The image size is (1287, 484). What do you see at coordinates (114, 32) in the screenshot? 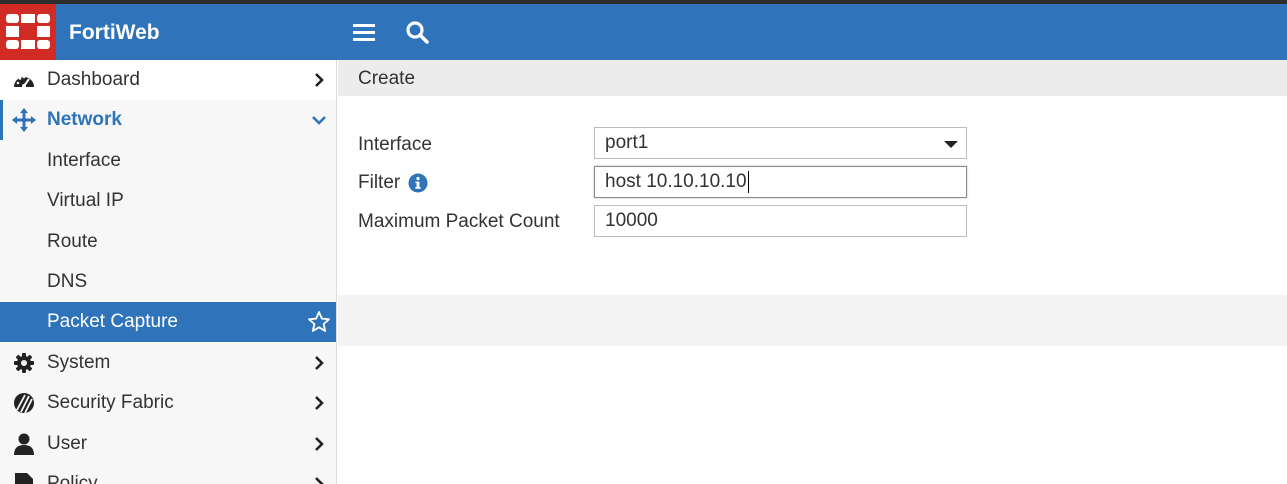
I see `brand-name: FortiWeb` at bounding box center [114, 32].